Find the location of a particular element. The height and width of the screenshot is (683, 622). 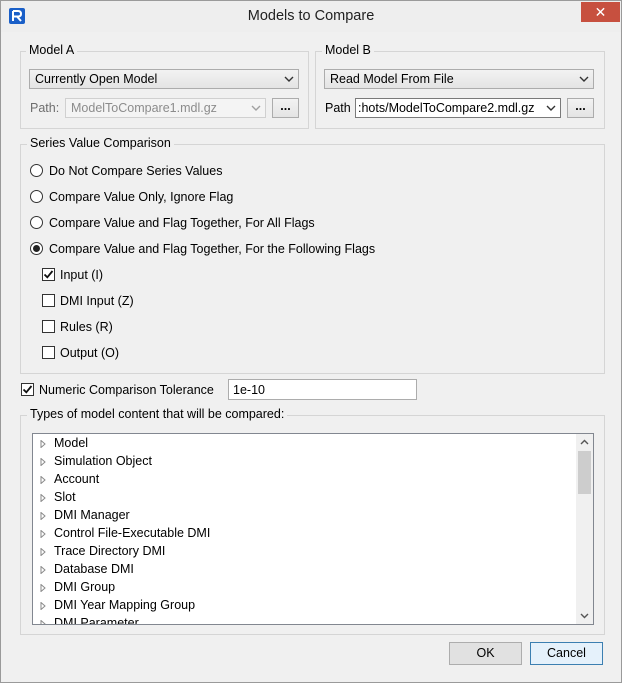

tree-item: Control File-Executable DMI is located at coordinates (305, 534).